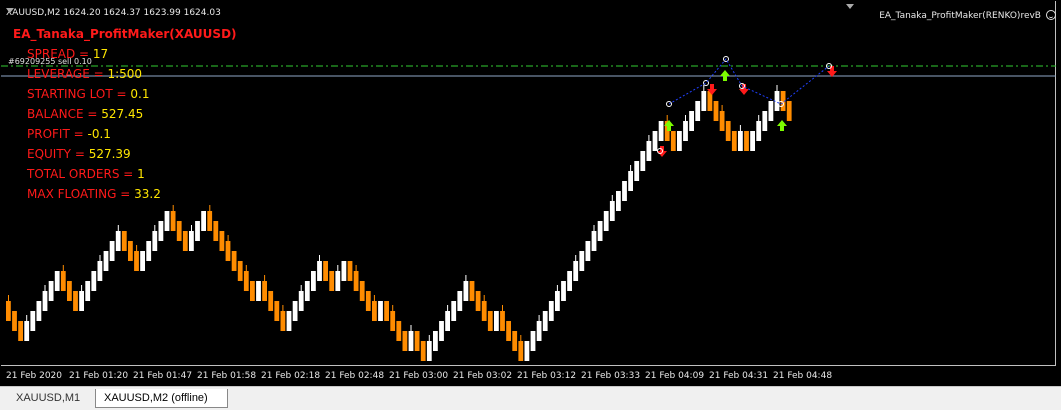 The image size is (1061, 410). What do you see at coordinates (355, 376) in the screenshot?
I see `time-label: 21 Feb 02:48` at bounding box center [355, 376].